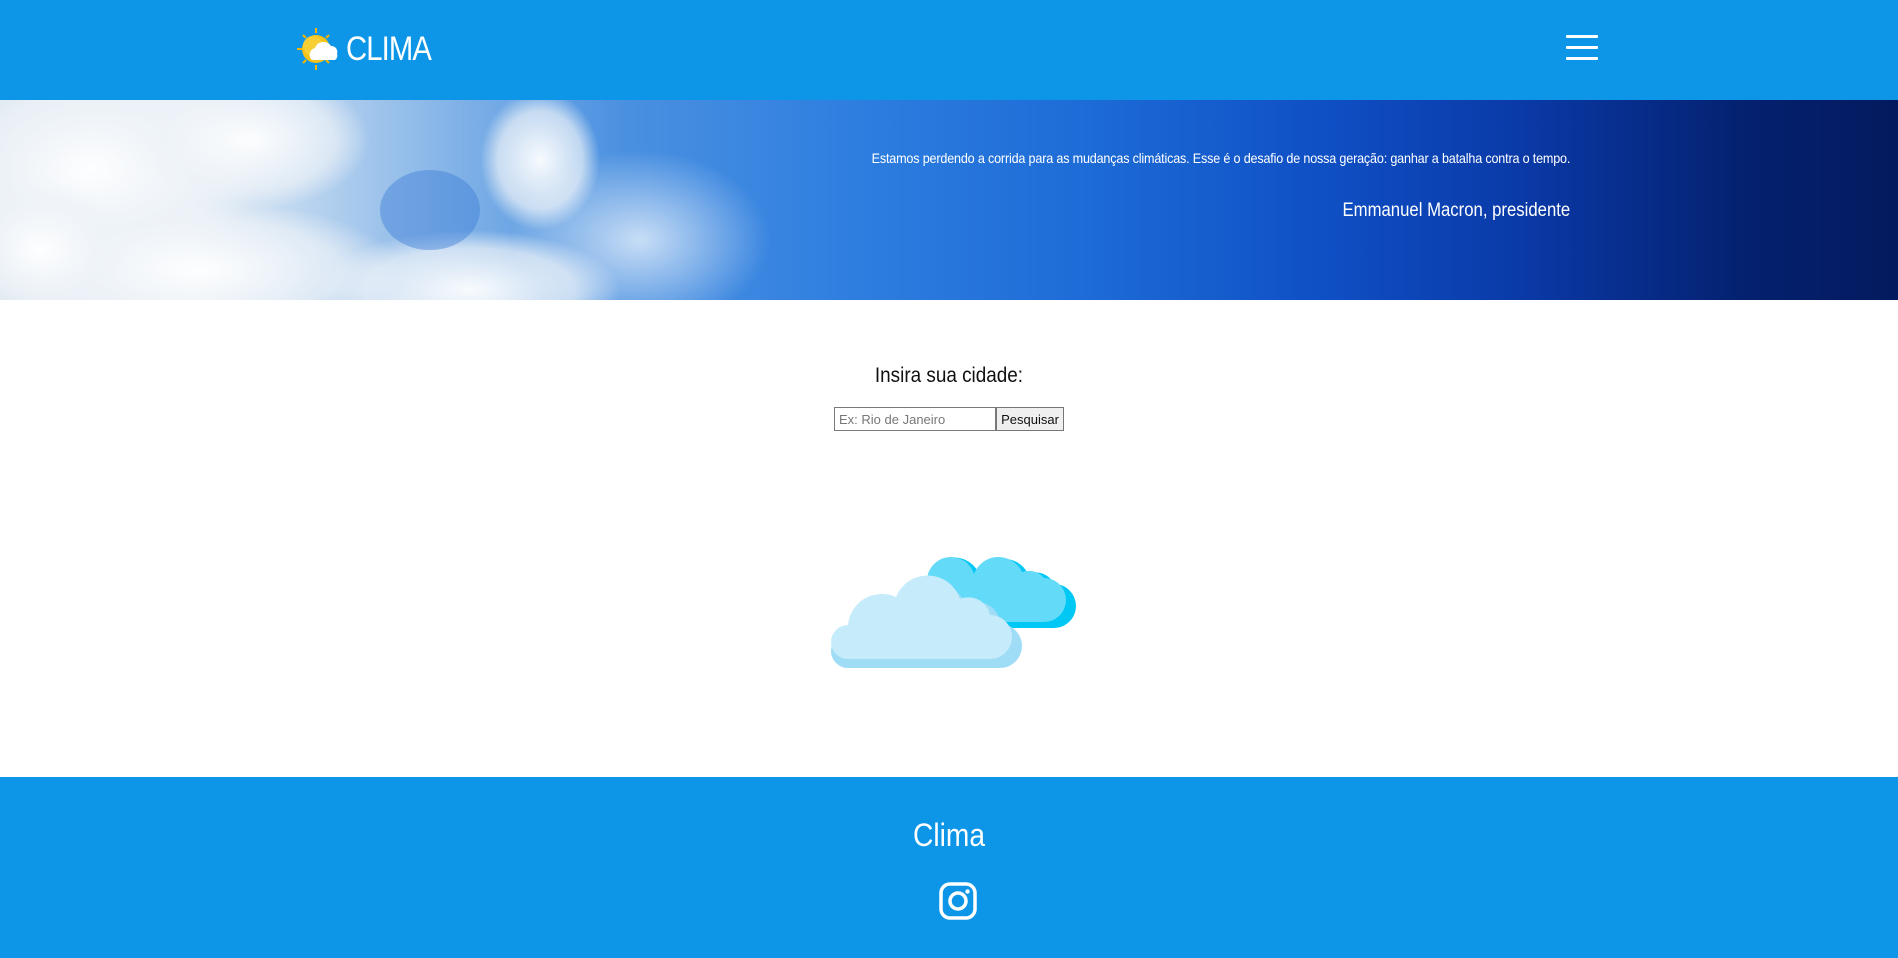 The height and width of the screenshot is (958, 1898). Describe the element at coordinates (1456, 210) in the screenshot. I see `quote-author: Emmanuel Macron, presidente` at that location.